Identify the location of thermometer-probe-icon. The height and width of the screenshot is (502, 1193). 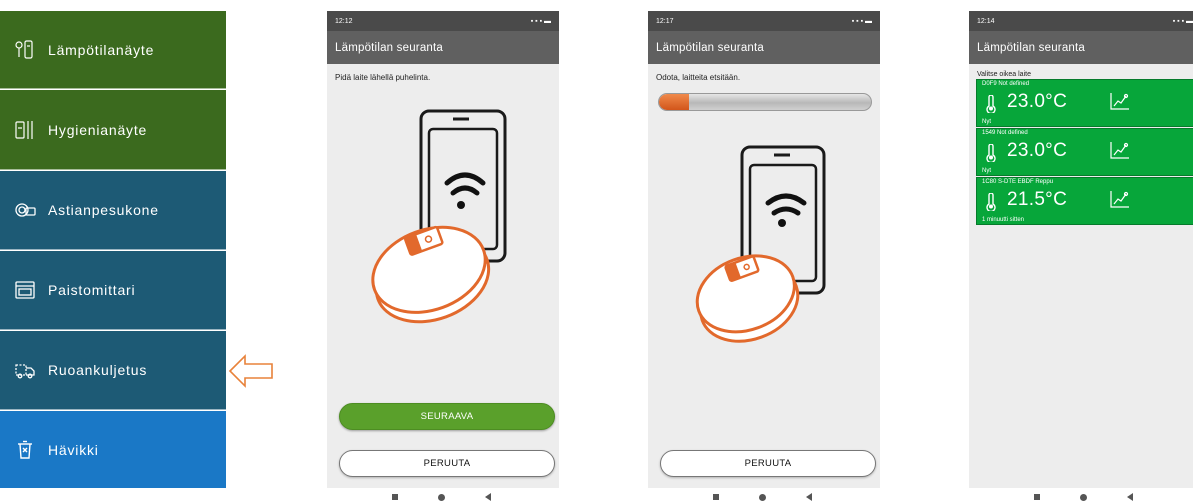
(25, 50).